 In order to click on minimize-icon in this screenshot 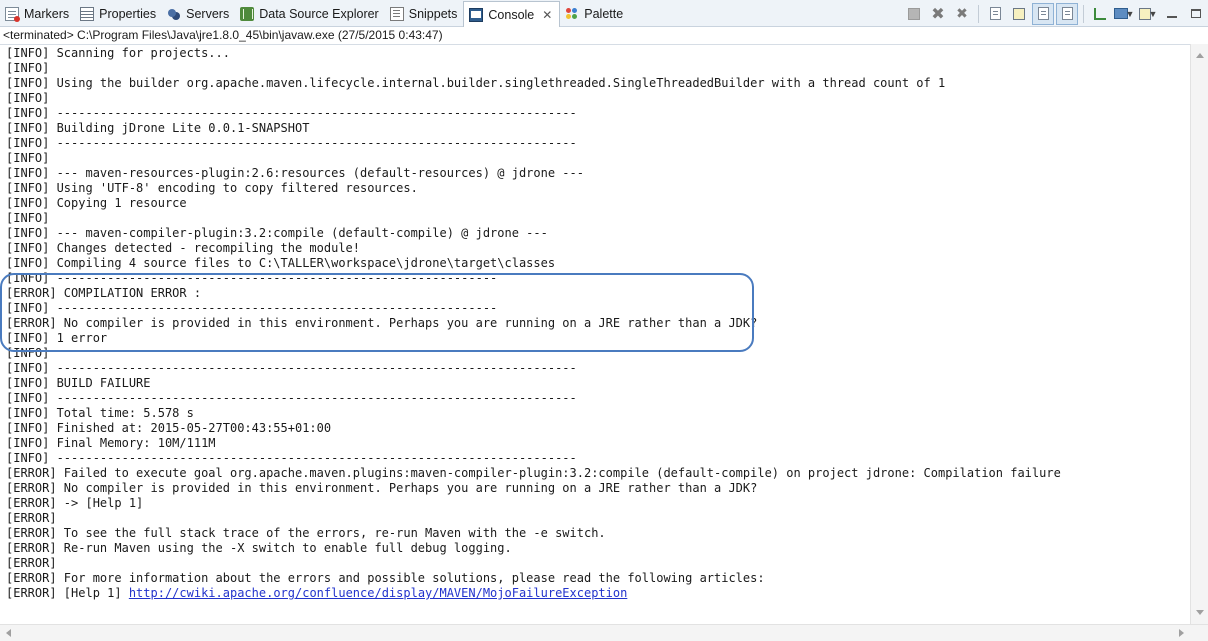, I will do `click(1172, 16)`.